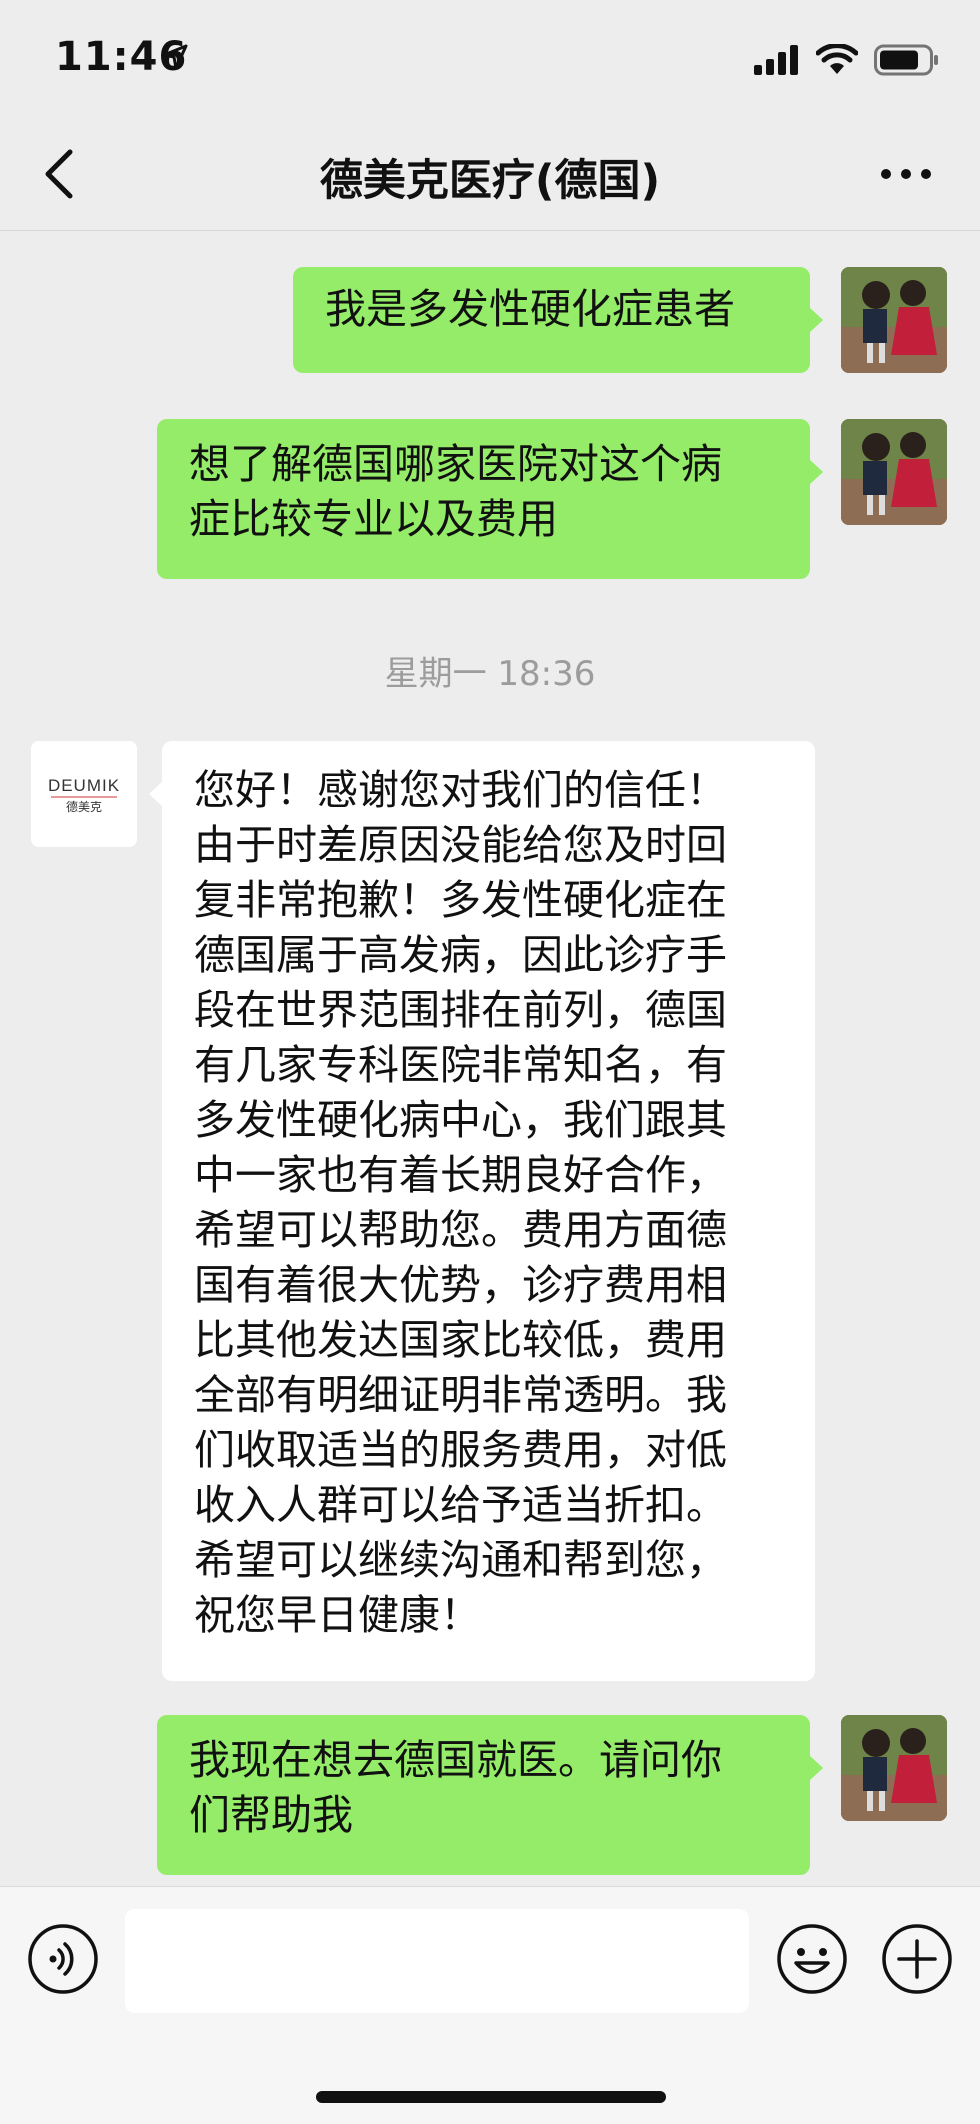 The height and width of the screenshot is (2124, 980). I want to click on emoji-icon, so click(812, 1959).